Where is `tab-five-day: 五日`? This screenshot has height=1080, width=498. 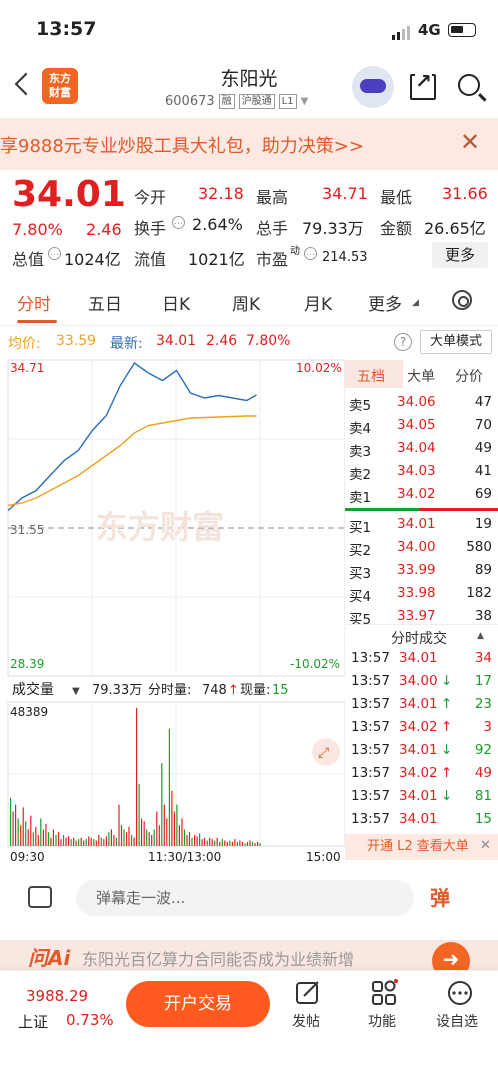 tab-five-day: 五日 is located at coordinates (105, 302).